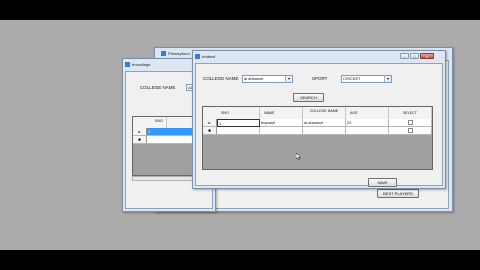 This screenshot has width=480, height=270. Describe the element at coordinates (367, 131) in the screenshot. I see `cell-age-new` at that location.